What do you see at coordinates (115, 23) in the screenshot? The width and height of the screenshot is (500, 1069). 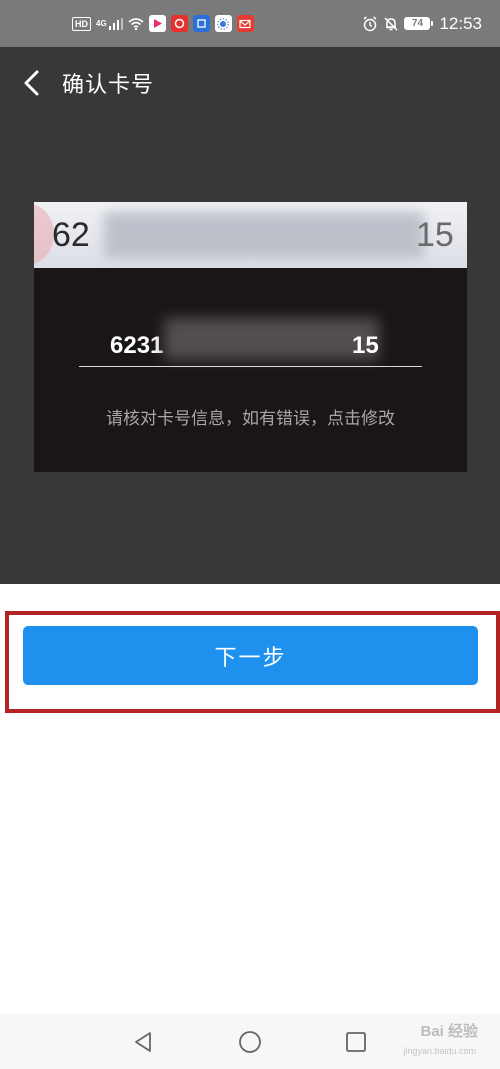 I see `signal-icon` at bounding box center [115, 23].